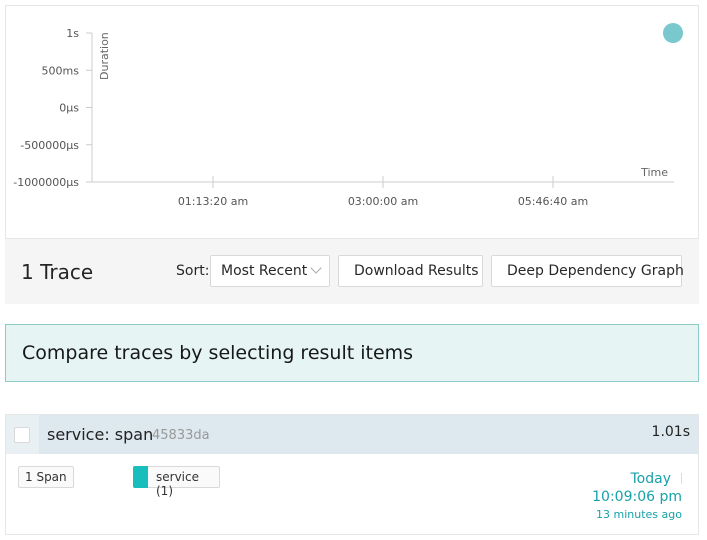  Describe the element at coordinates (52, 108) in the screenshot. I see `y-ticks: 1s 500ms 0μs -500000μs -1000000μs` at that location.